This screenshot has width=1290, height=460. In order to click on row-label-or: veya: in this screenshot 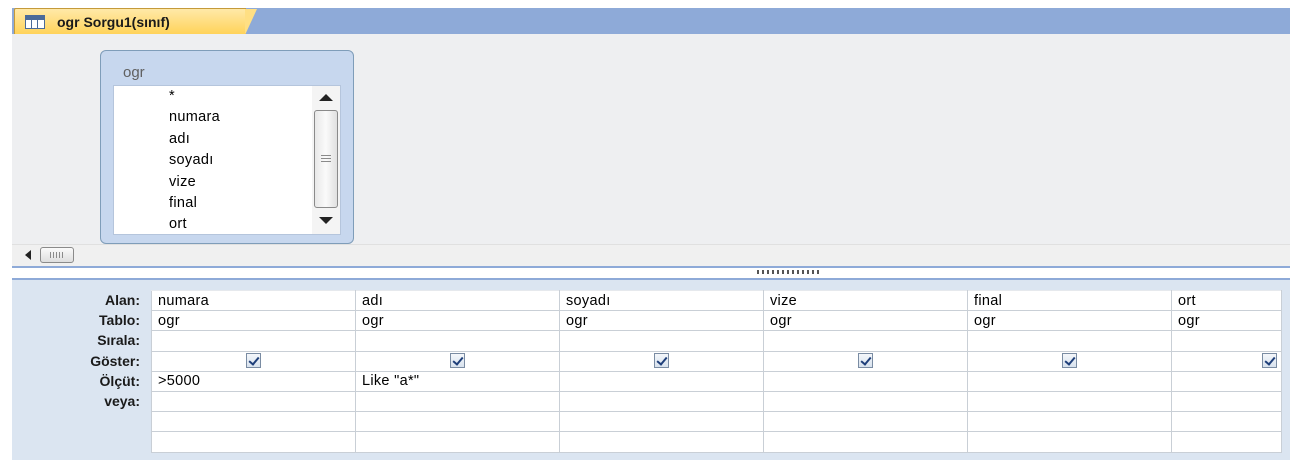, I will do `click(122, 400)`.